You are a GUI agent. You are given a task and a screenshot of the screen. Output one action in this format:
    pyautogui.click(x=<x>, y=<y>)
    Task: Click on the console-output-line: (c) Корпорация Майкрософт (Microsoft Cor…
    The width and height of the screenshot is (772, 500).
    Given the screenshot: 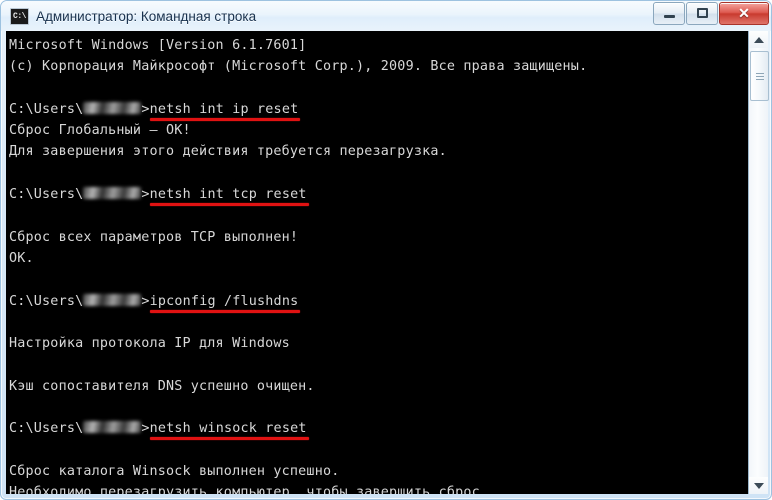 What is the action you would take?
    pyautogui.click(x=298, y=67)
    